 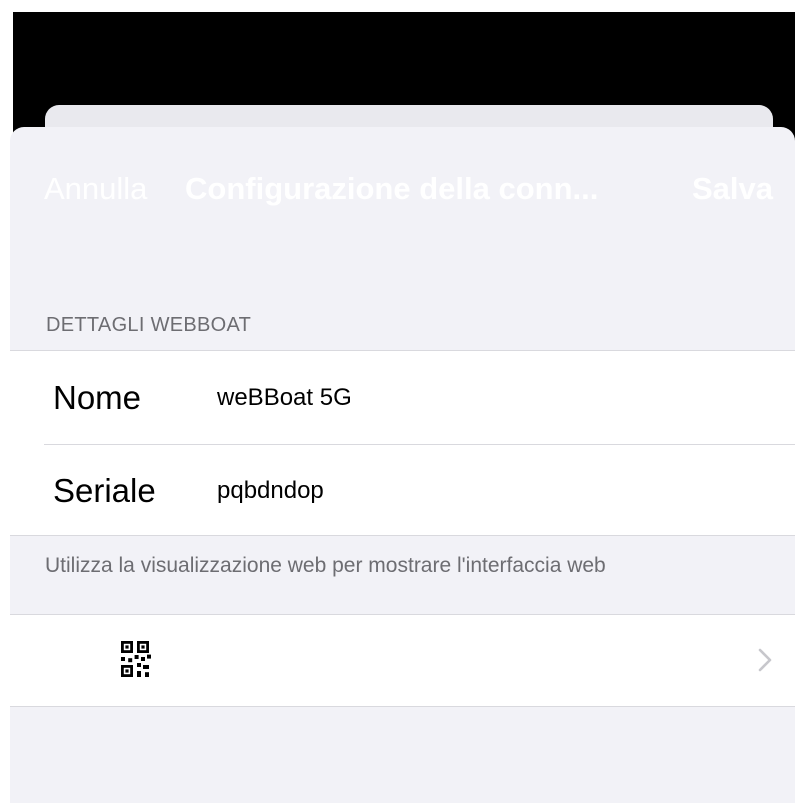 I want to click on chevron-right-icon, so click(x=765, y=660).